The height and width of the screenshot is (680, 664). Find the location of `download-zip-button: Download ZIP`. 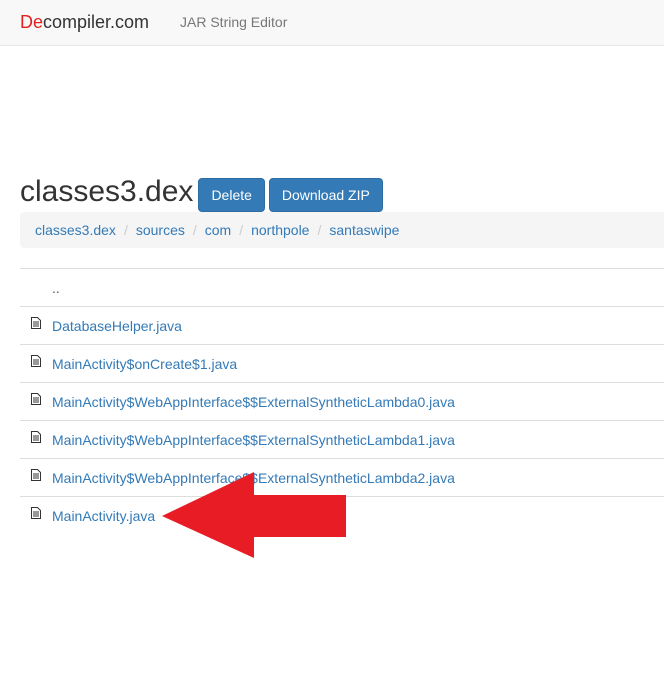

download-zip-button: Download ZIP is located at coordinates (325, 195).